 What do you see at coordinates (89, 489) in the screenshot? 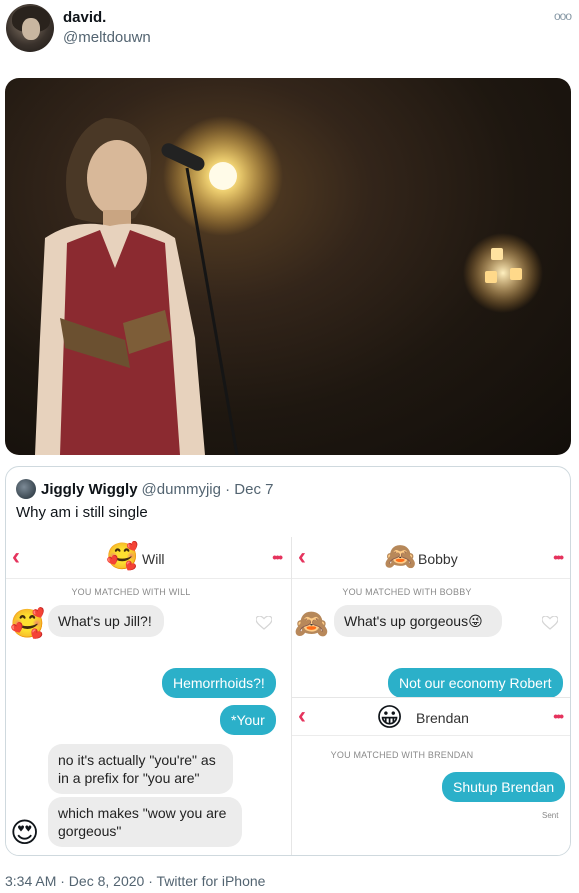
I see `quoted-display-name: Jiggly Wiggly` at bounding box center [89, 489].